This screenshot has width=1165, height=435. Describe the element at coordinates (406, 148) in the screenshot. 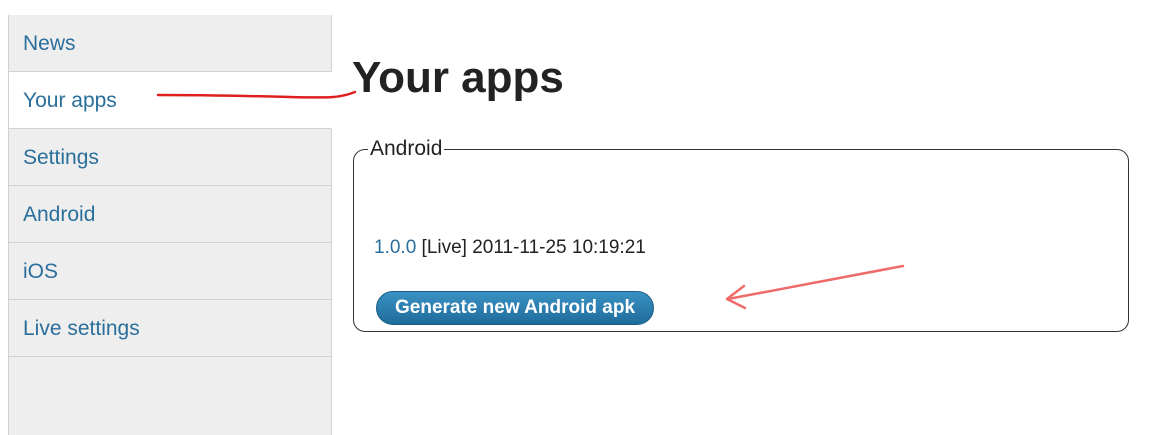

I see `android-section-legend: Android` at that location.